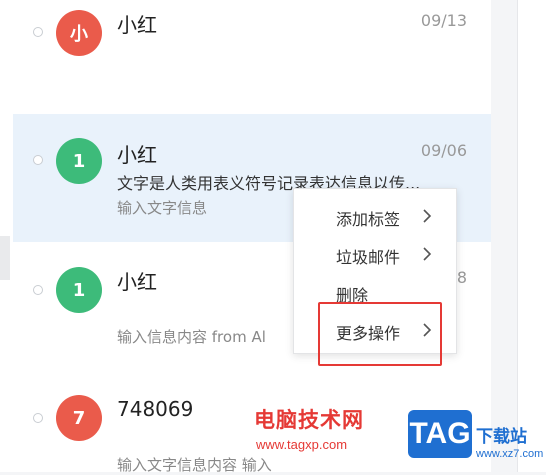 The image size is (546, 475). I want to click on annotation-highlight-box, so click(380, 334).